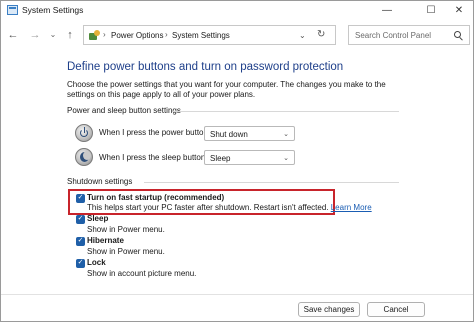  I want to click on address-bar: › Power Options › System Settings ⌄ ↻, so click(209, 35).